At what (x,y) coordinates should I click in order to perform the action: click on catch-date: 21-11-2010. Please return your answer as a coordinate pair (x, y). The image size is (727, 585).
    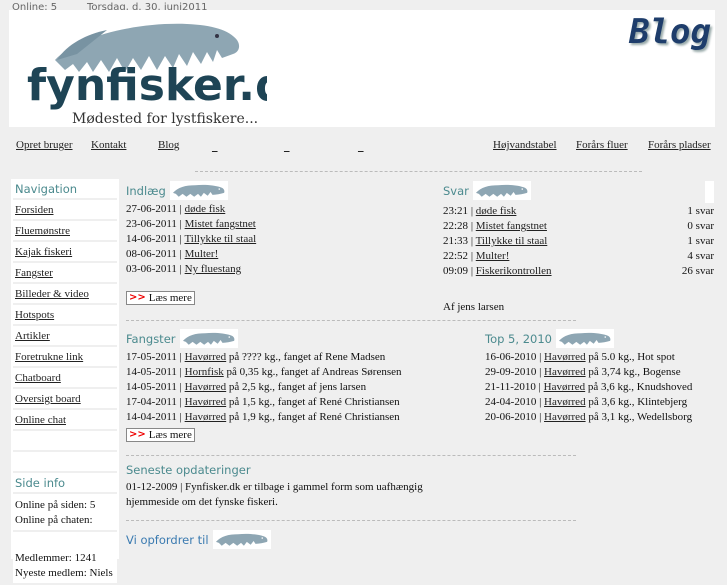
    Looking at the image, I should click on (510, 387).